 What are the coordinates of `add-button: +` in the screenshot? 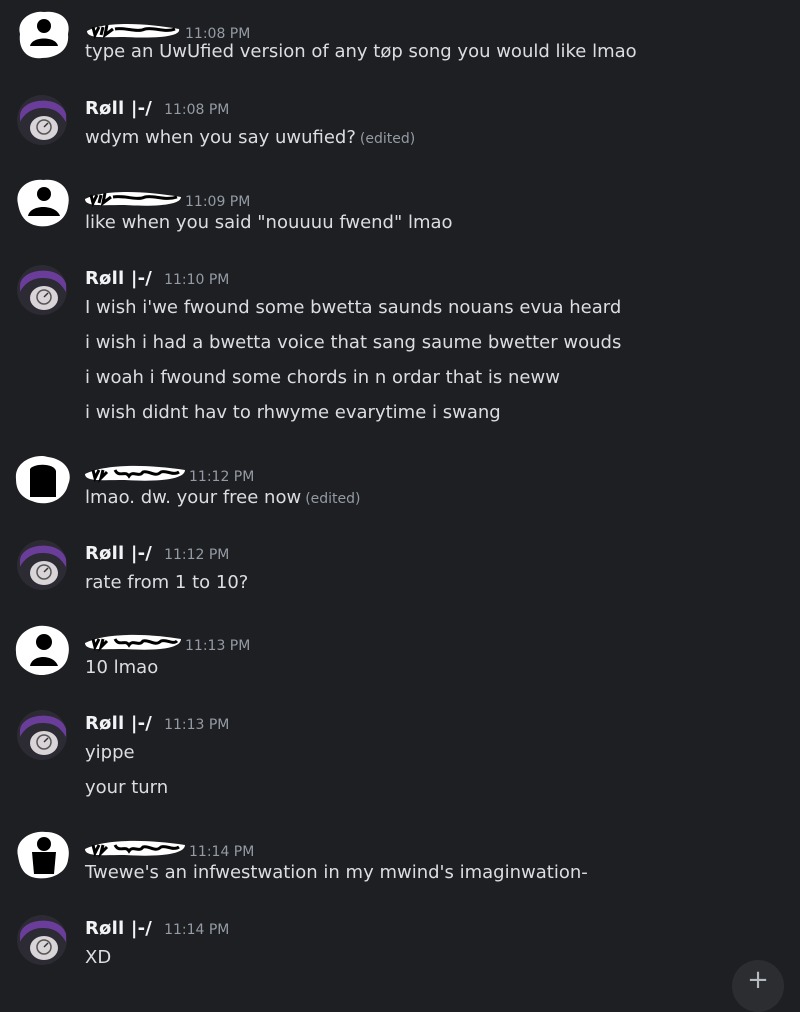 It's located at (758, 986).